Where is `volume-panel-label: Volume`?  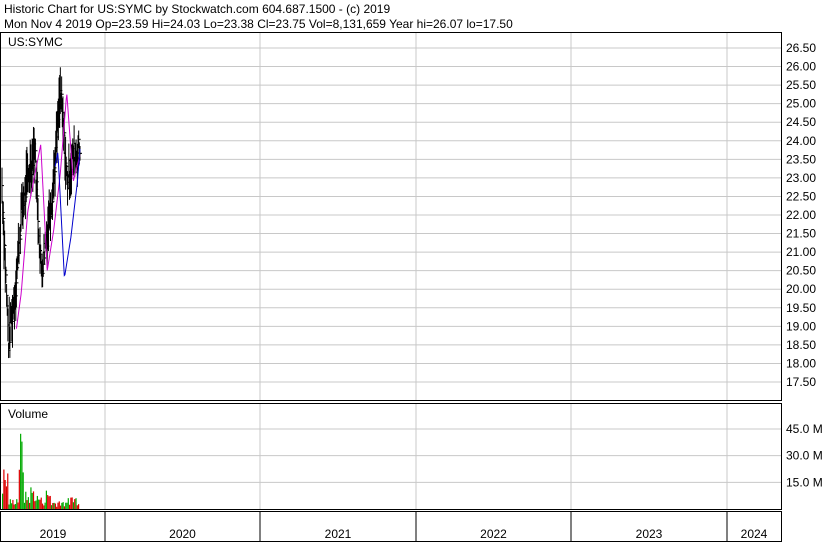
volume-panel-label: Volume is located at coordinates (28, 414).